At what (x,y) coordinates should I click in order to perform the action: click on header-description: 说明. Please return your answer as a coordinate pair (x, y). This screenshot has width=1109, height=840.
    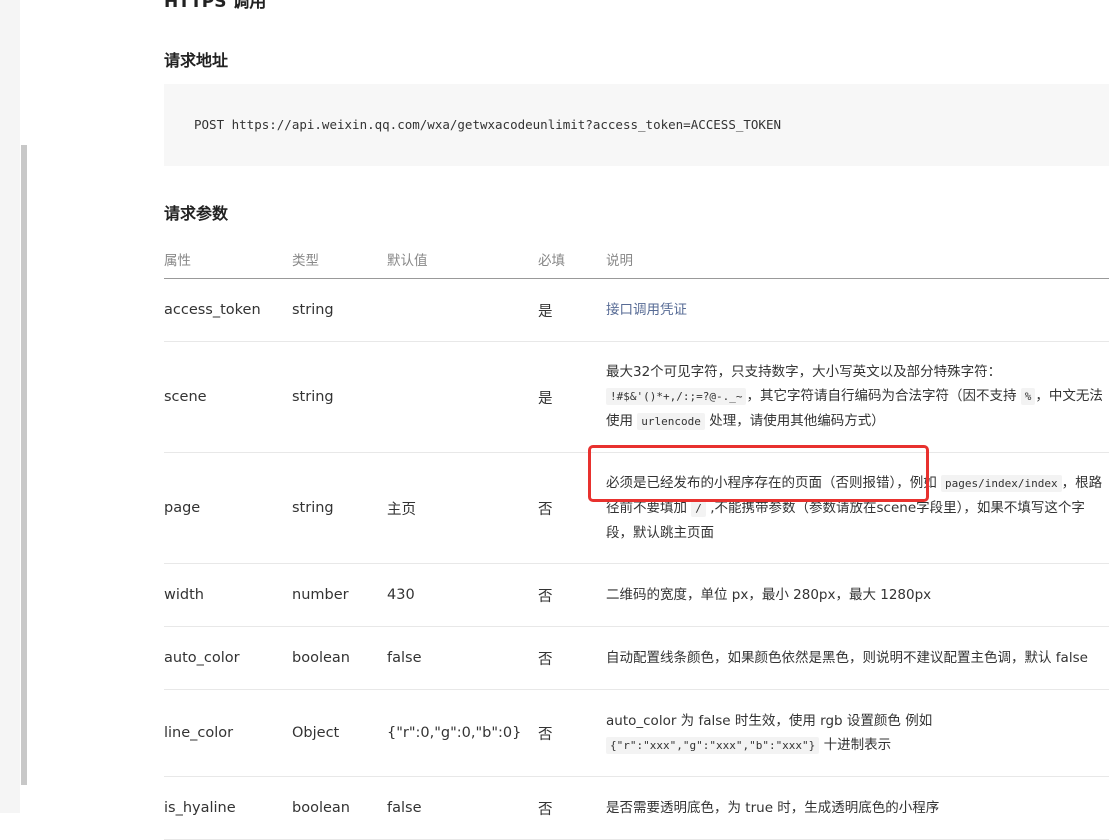
    Looking at the image, I should click on (857, 259).